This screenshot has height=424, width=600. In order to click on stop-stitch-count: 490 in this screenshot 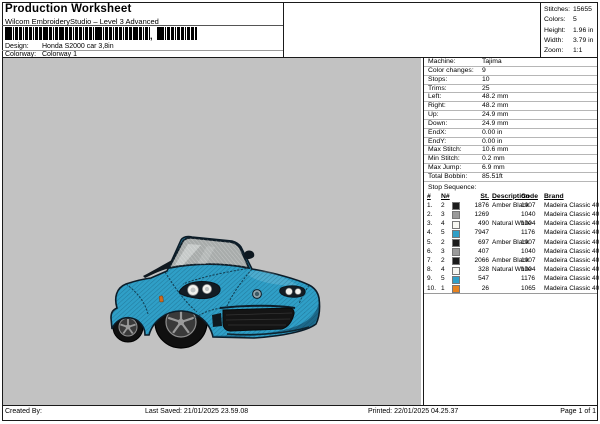, I will do `click(483, 224)`.